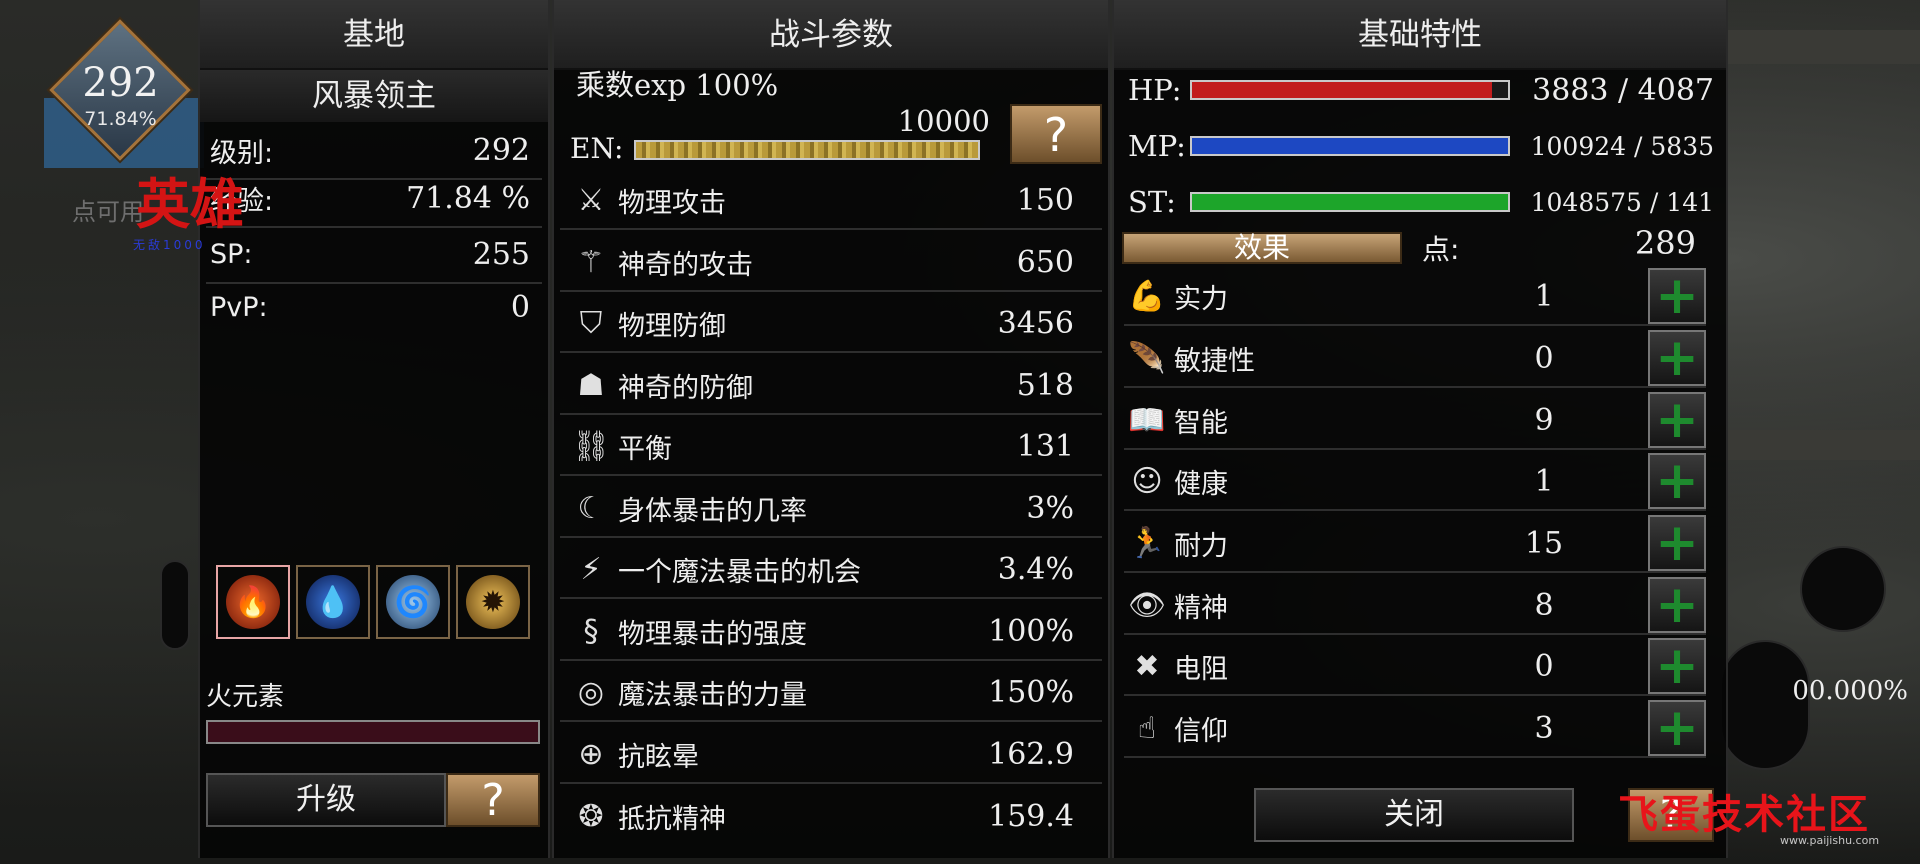  What do you see at coordinates (1201, 608) in the screenshot?
I see `attribute-label: 精神` at bounding box center [1201, 608].